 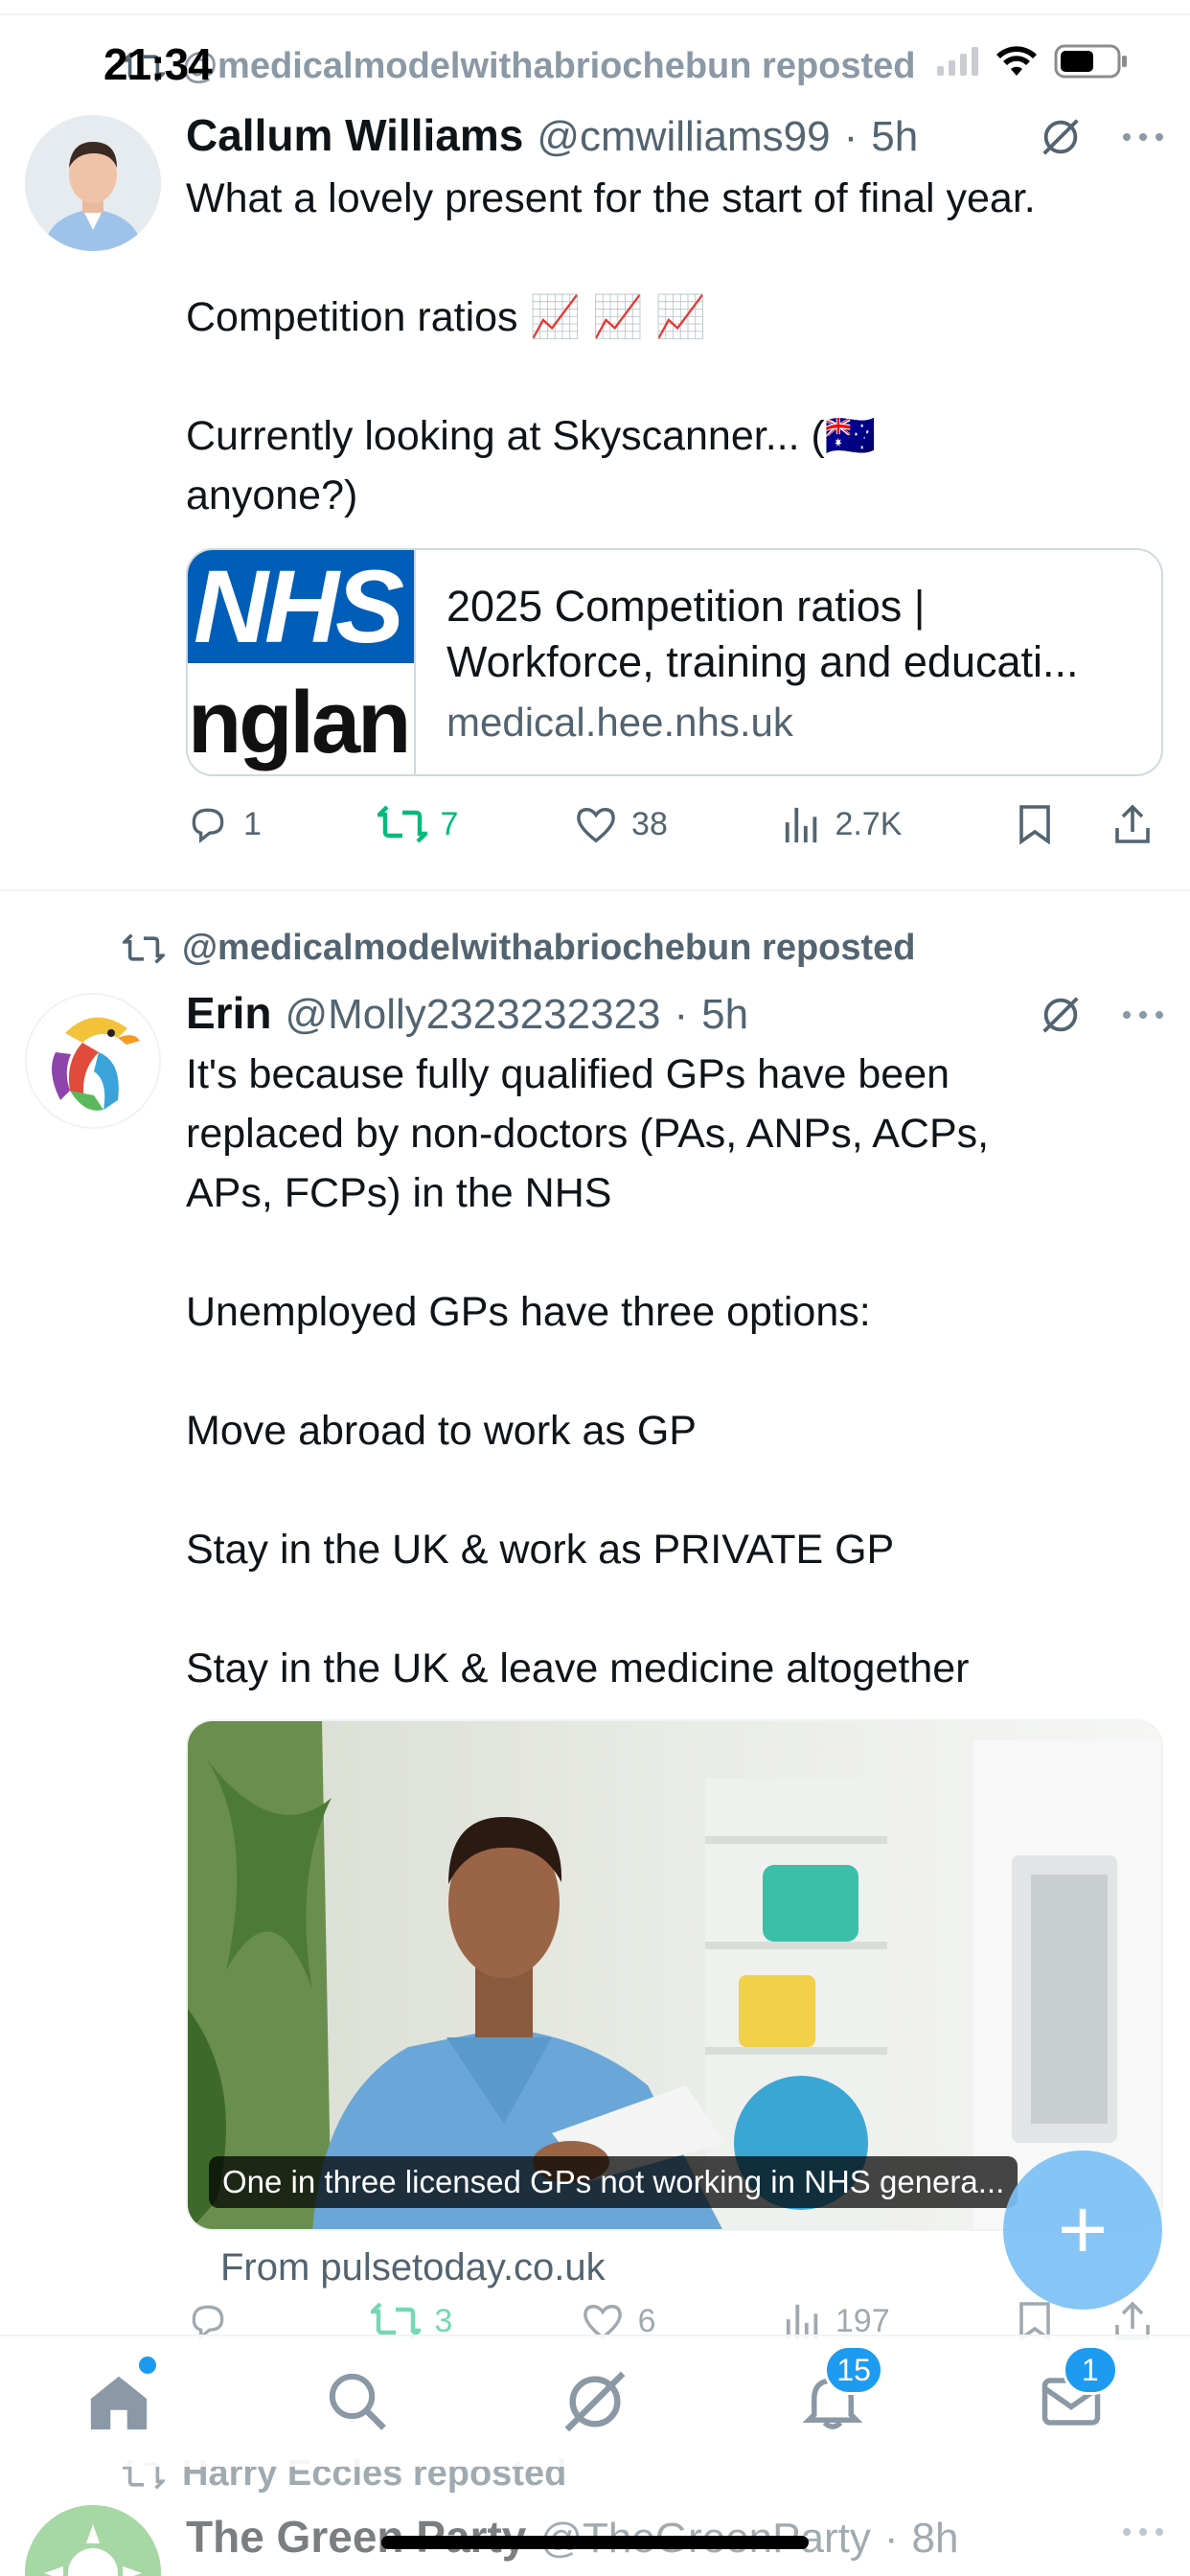 What do you see at coordinates (620, 722) in the screenshot?
I see `link-card-domain: medical.hee.nhs.uk` at bounding box center [620, 722].